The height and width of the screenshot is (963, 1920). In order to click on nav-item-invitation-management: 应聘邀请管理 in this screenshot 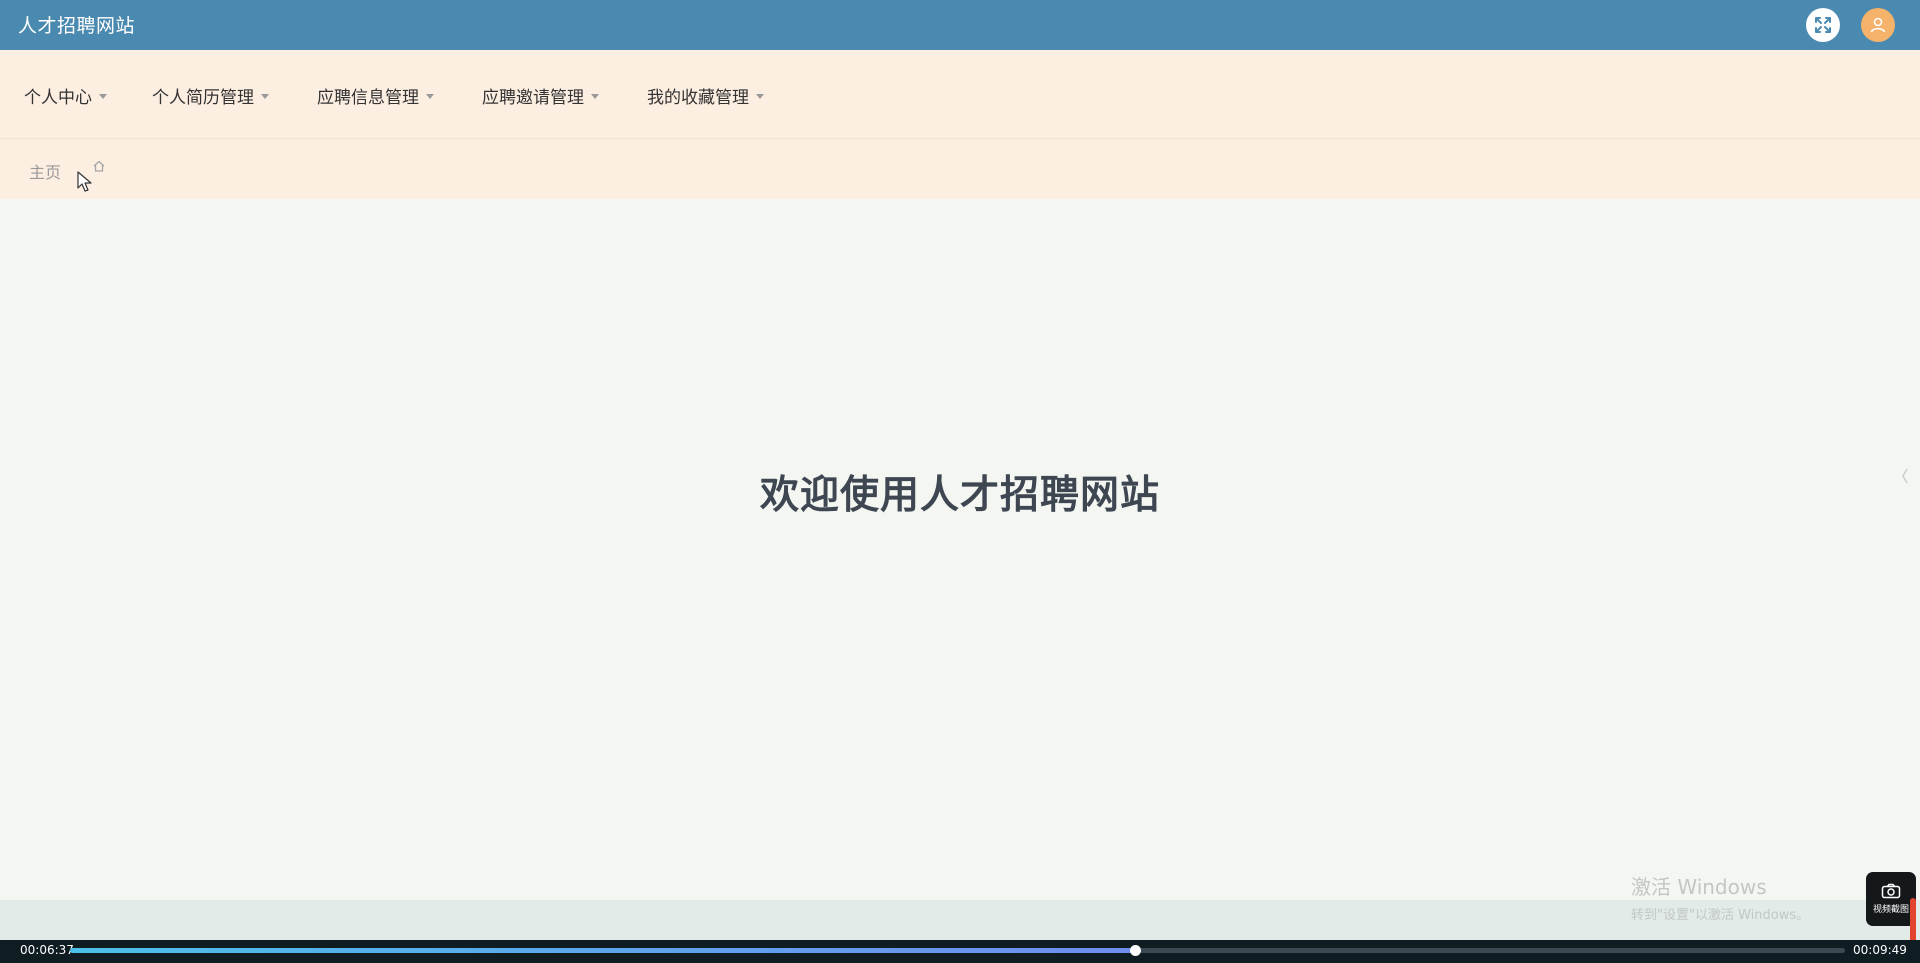, I will do `click(540, 95)`.